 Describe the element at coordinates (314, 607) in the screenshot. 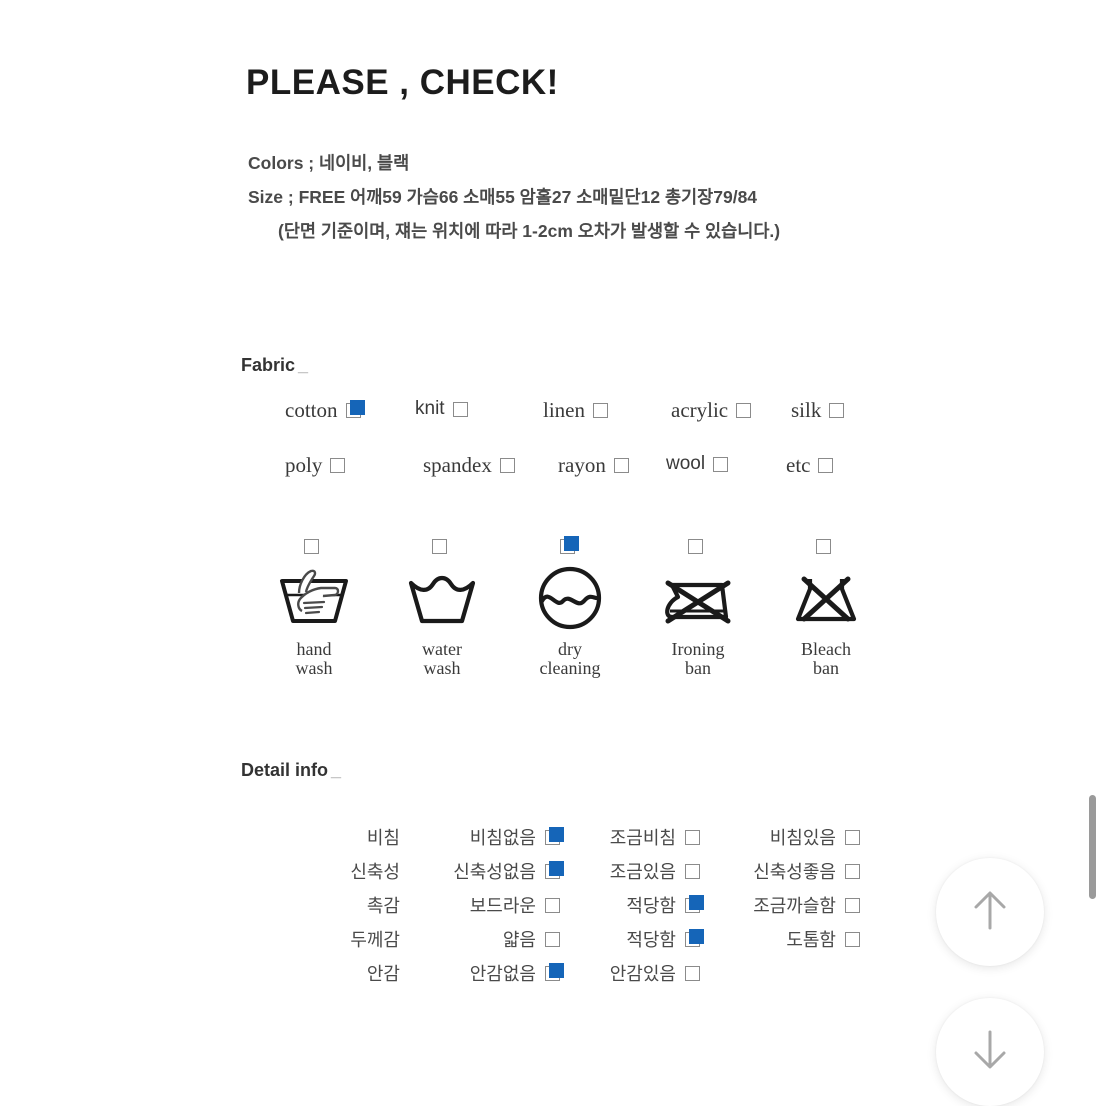

I see `care-option-hand-wash: hand wash` at that location.